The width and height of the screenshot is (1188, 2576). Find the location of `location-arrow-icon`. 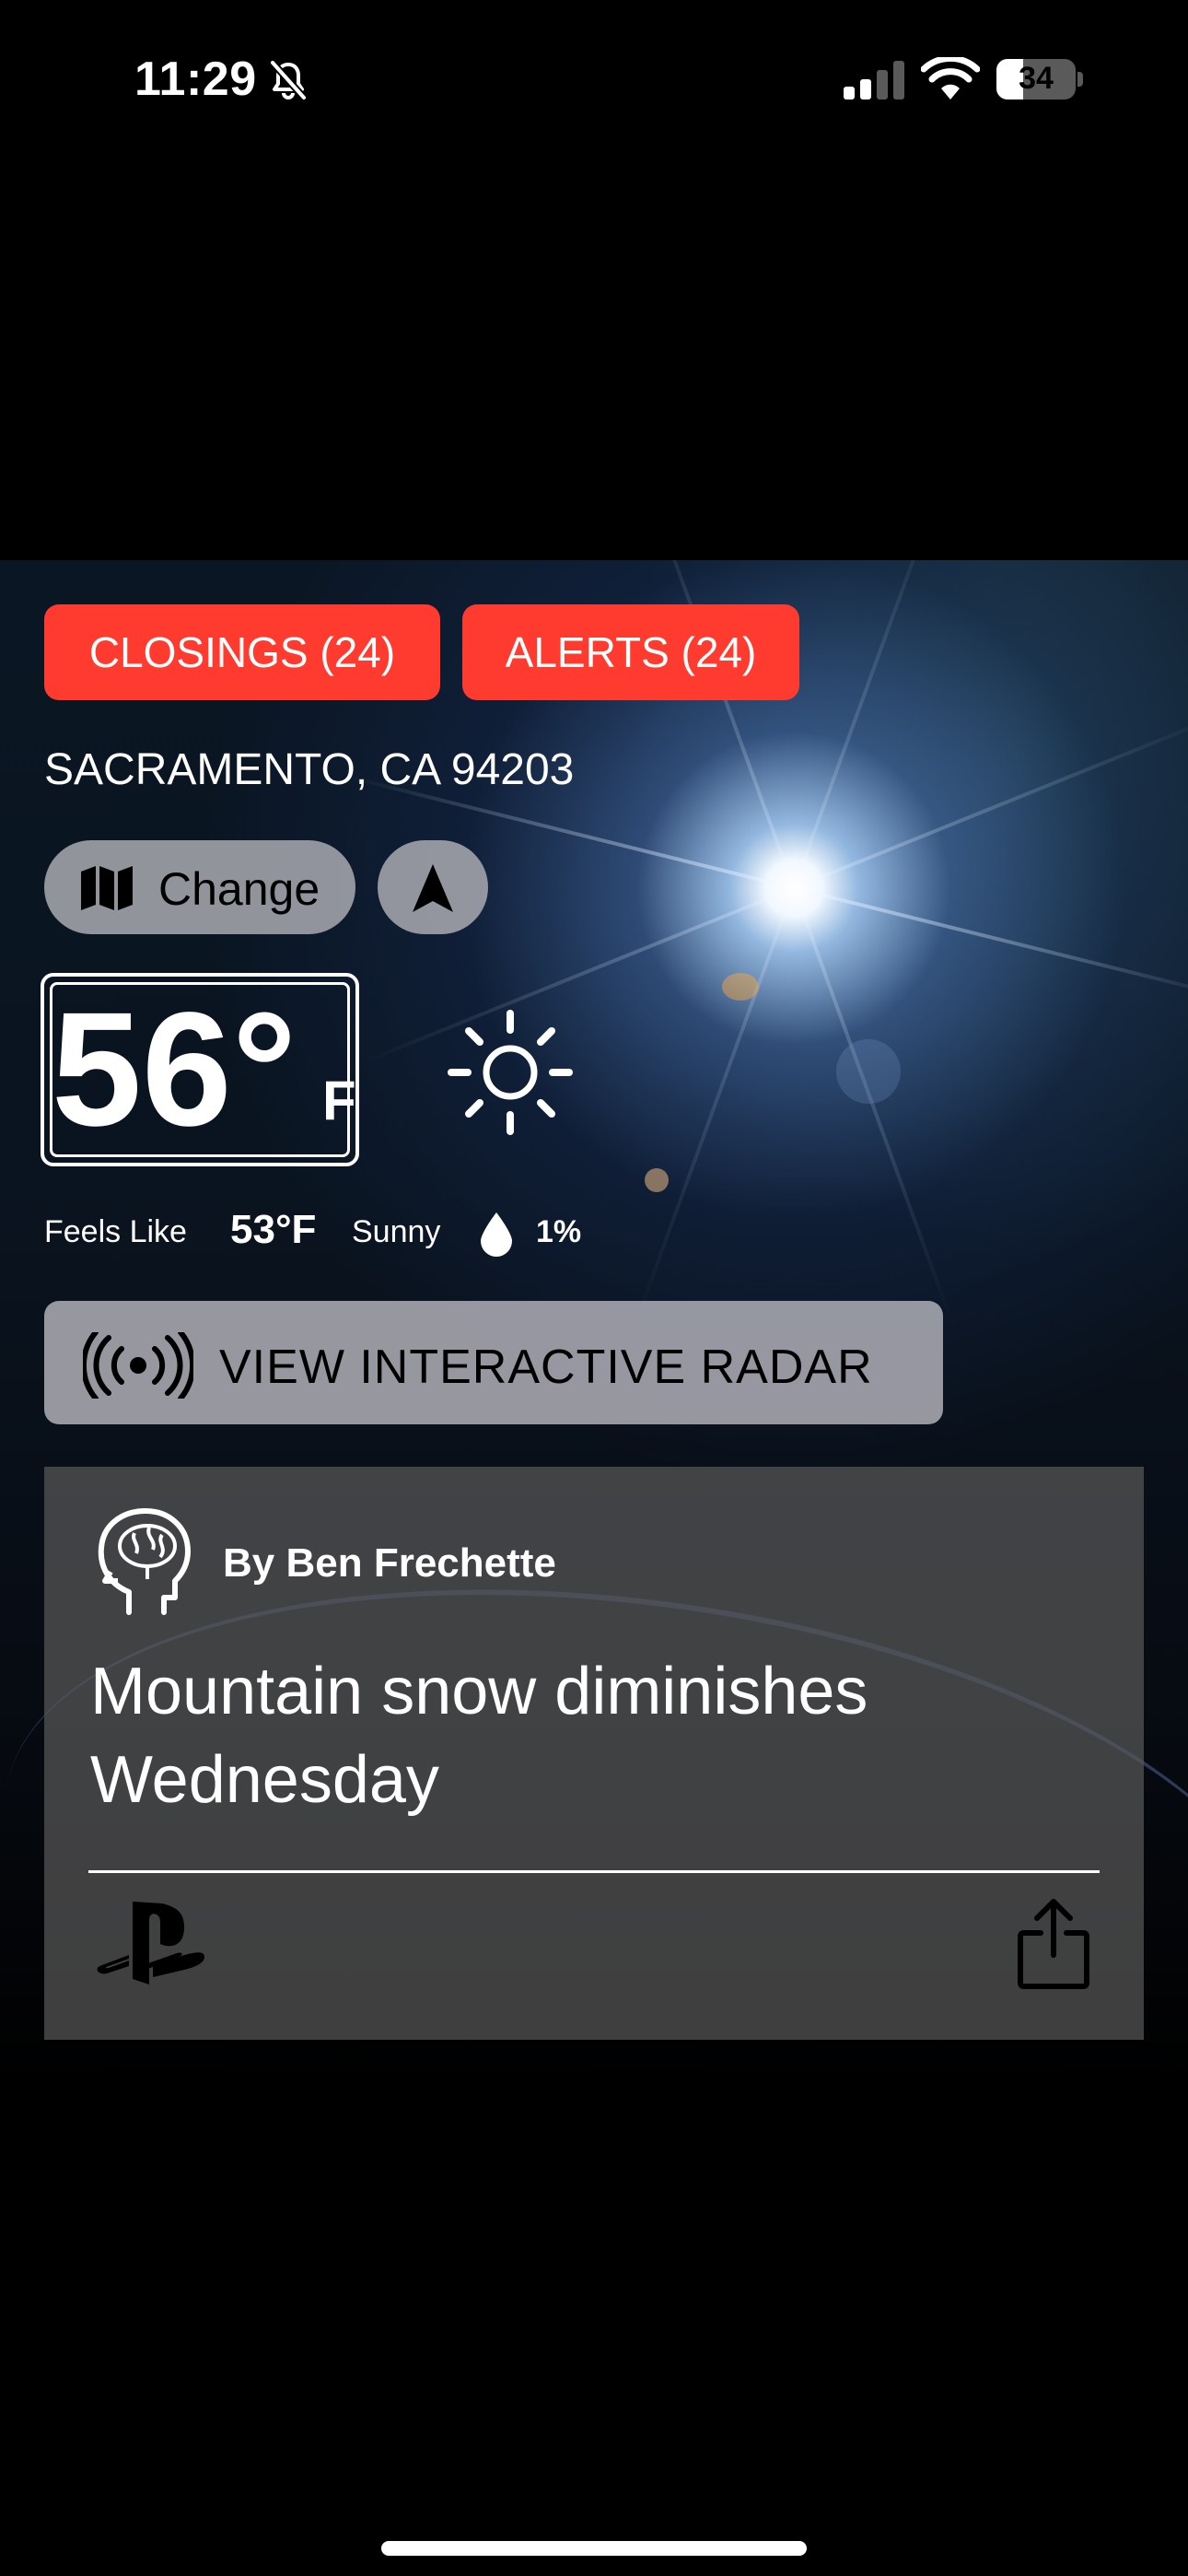

location-arrow-icon is located at coordinates (433, 888).